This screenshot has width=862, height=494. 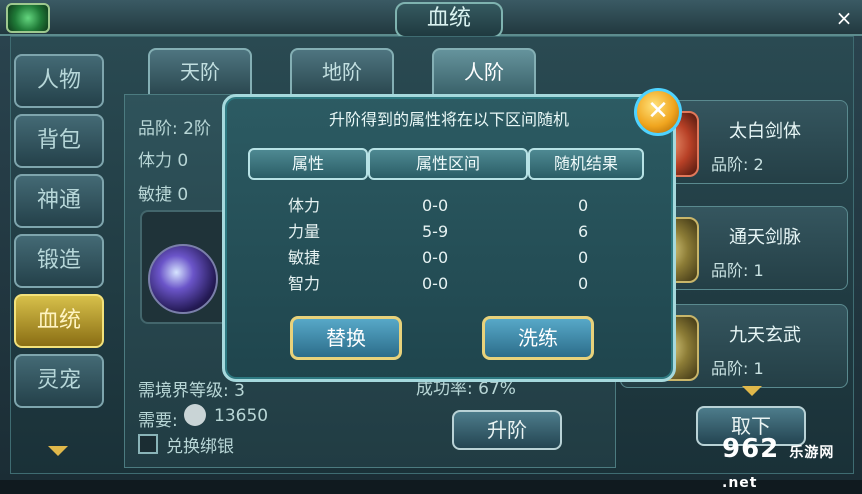 What do you see at coordinates (304, 257) in the screenshot?
I see `attr-name: 敏捷` at bounding box center [304, 257].